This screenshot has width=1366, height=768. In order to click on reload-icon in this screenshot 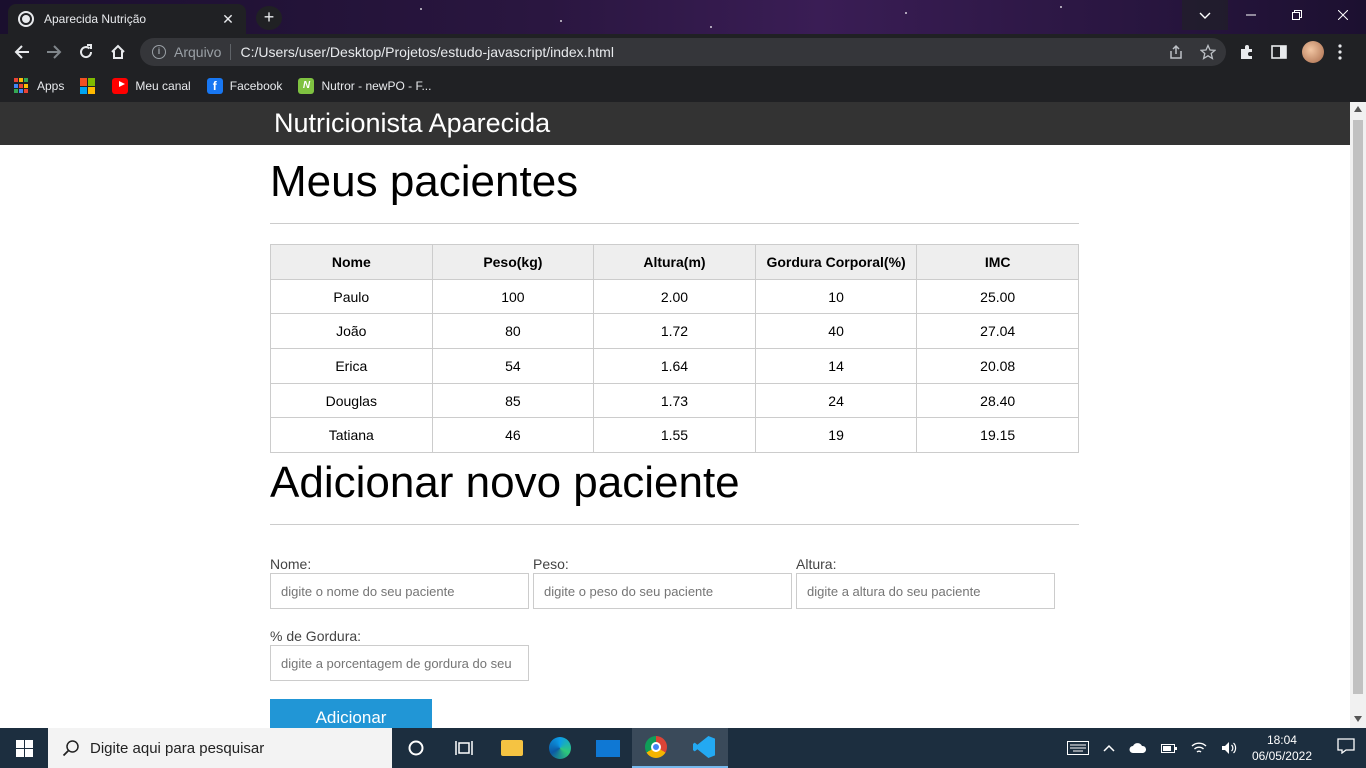, I will do `click(86, 51)`.